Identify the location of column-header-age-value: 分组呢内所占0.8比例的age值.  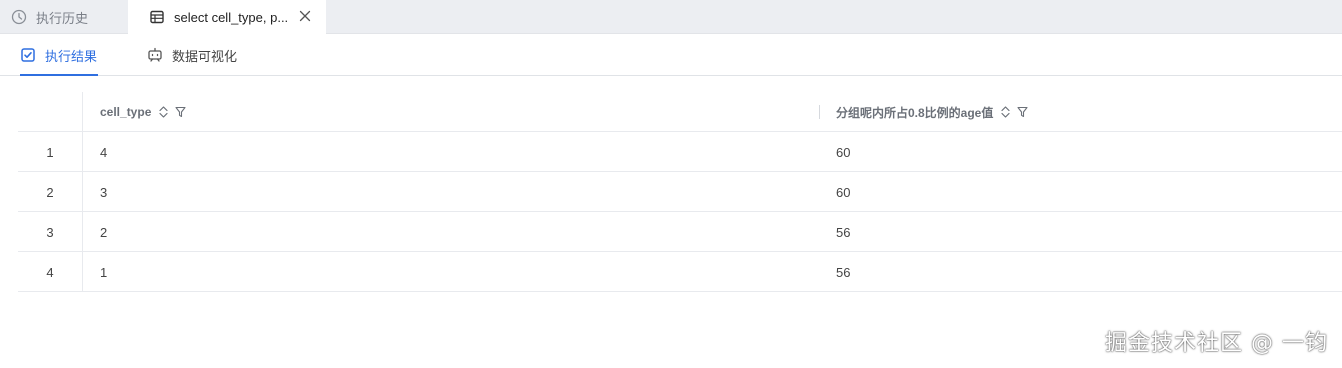
(1080, 112).